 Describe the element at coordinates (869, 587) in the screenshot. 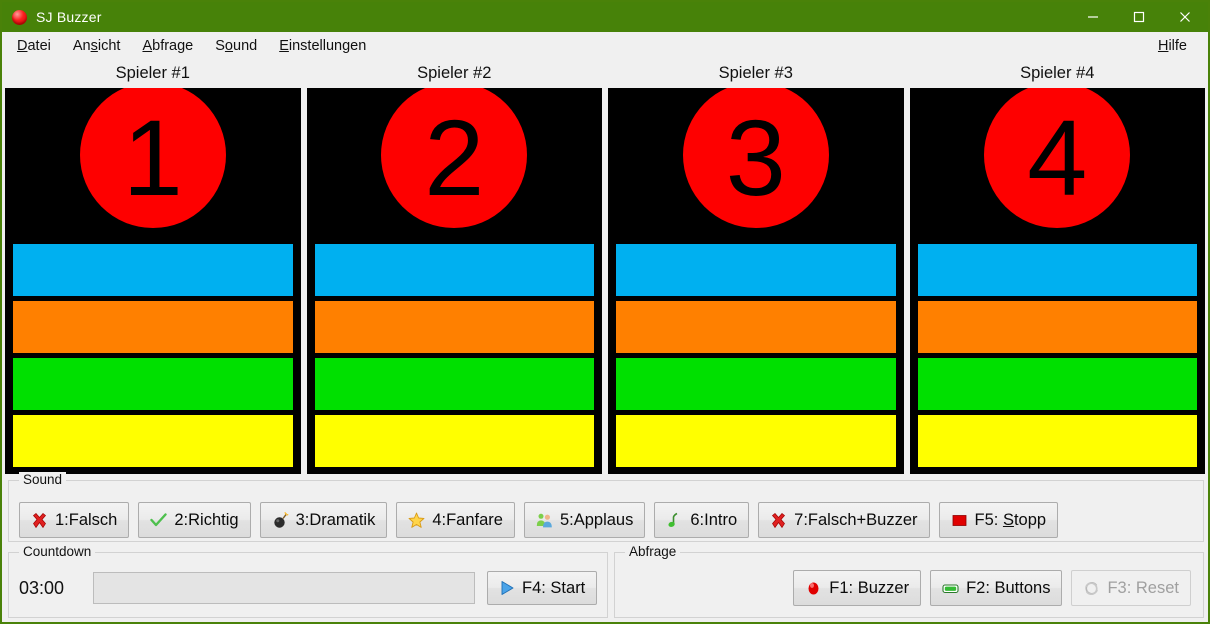

I see `abfrage-button-label: F1: Buzzer` at that location.